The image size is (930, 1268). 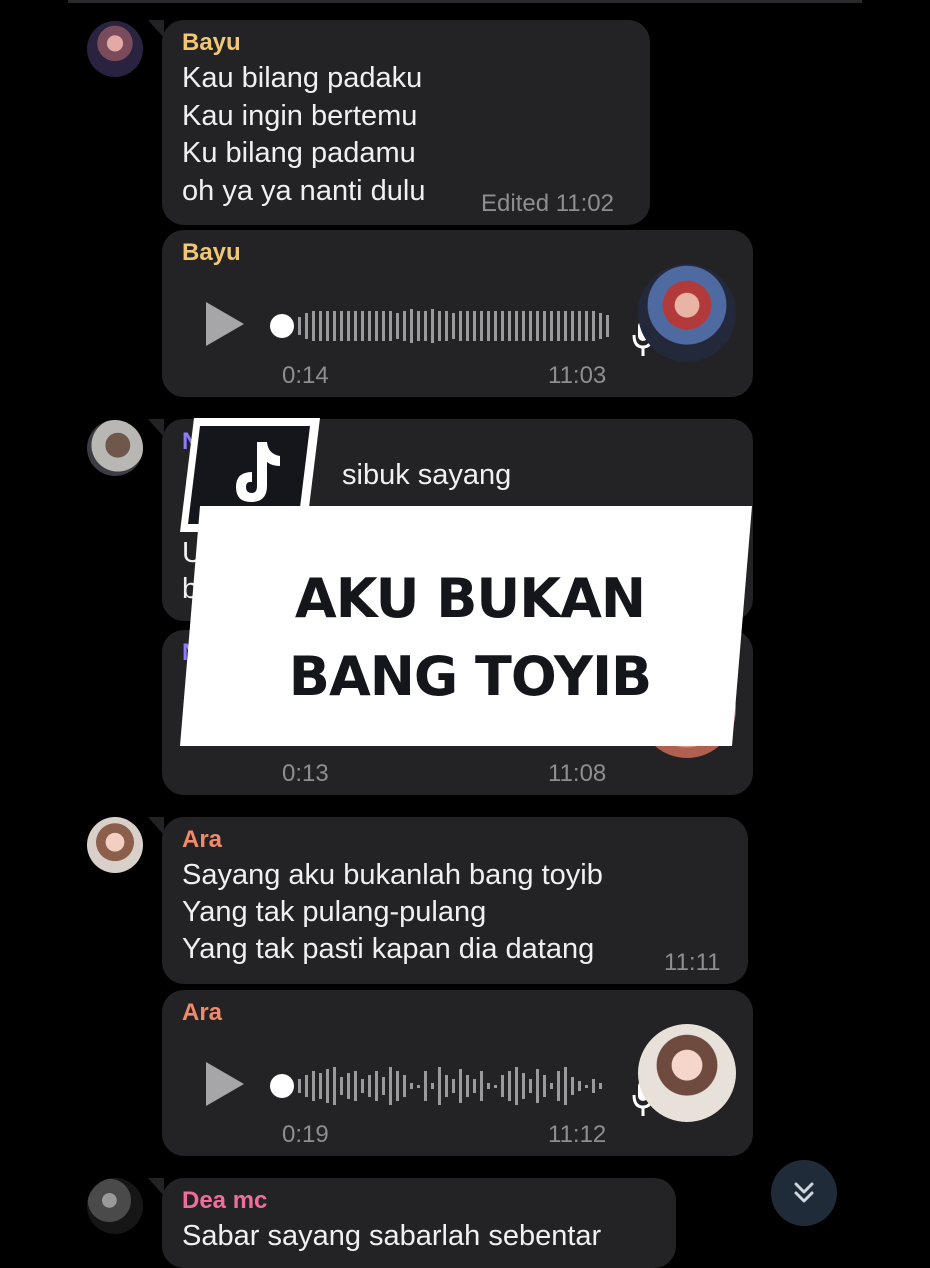 What do you see at coordinates (115, 1206) in the screenshot?
I see `avatar-dea-mc` at bounding box center [115, 1206].